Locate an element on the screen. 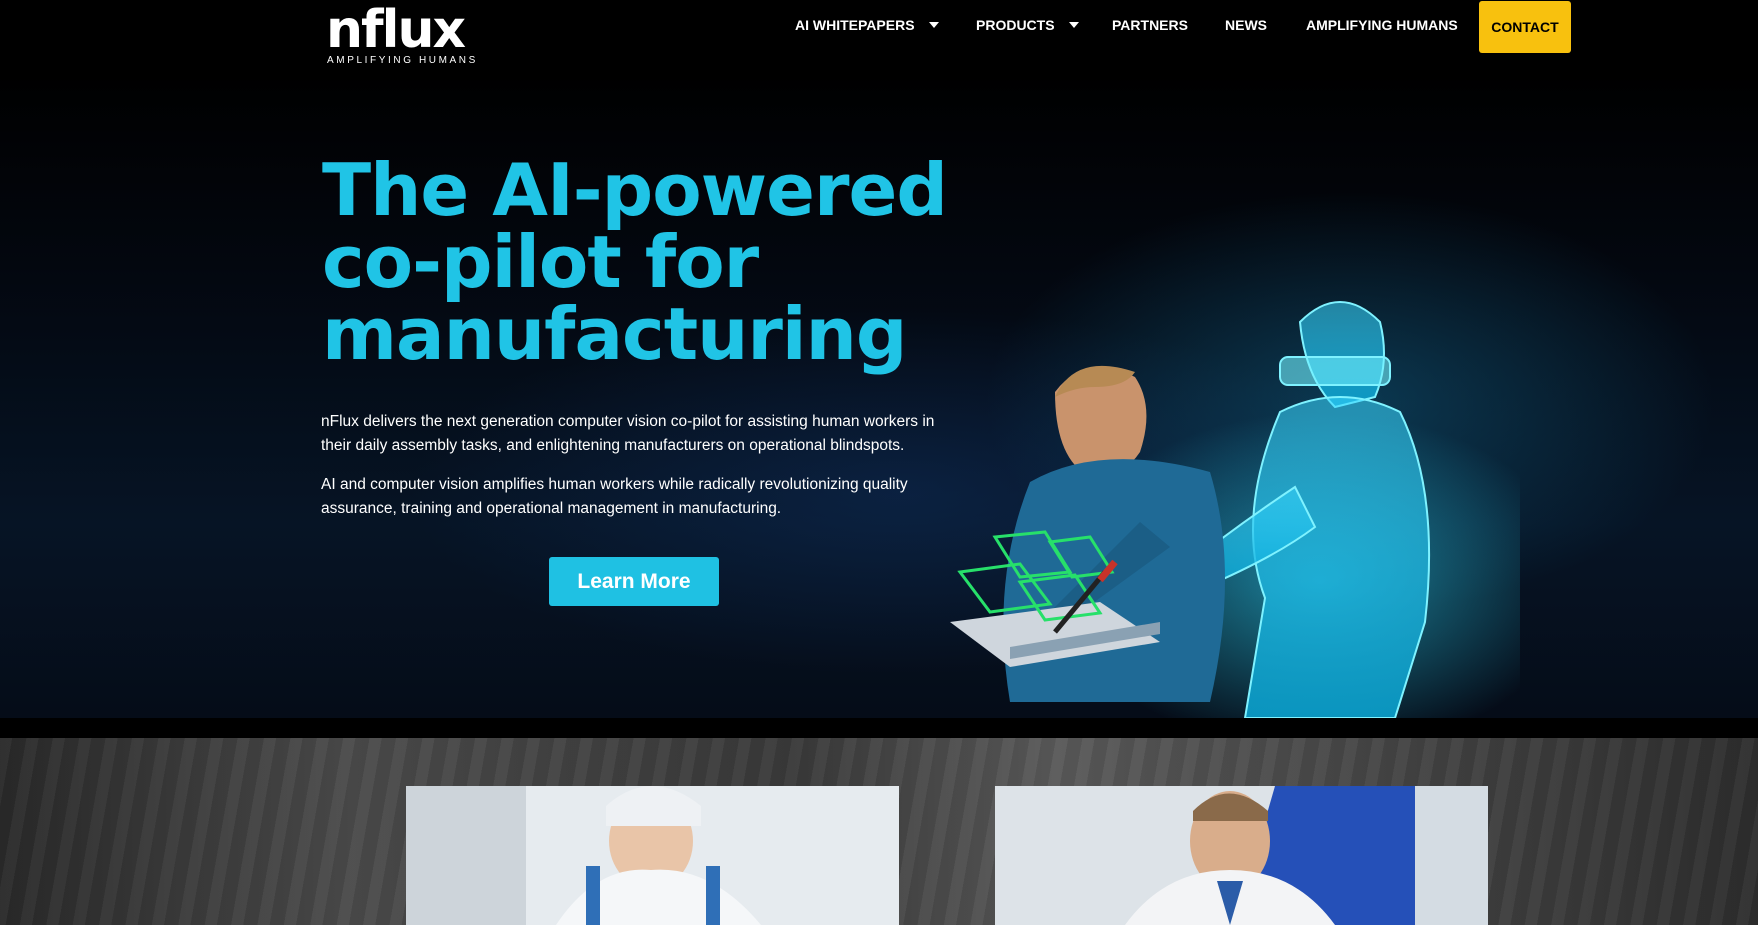 The height and width of the screenshot is (925, 1758). engineer-photo is located at coordinates (1241, 855).